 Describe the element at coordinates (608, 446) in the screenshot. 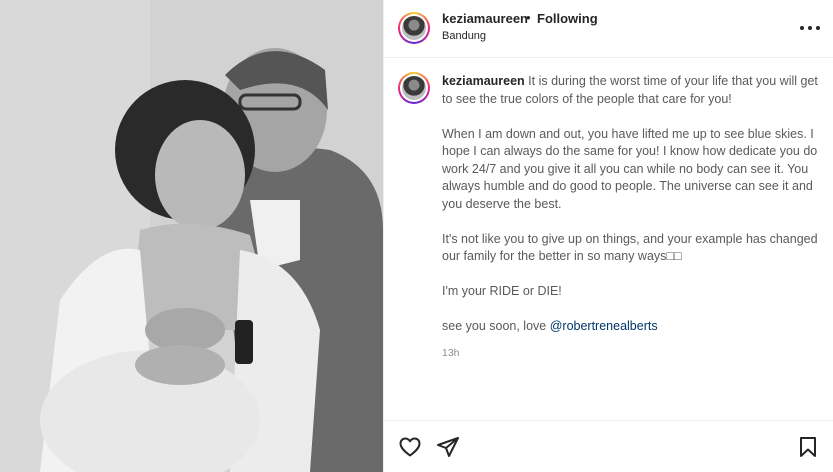

I see `action-bar` at that location.